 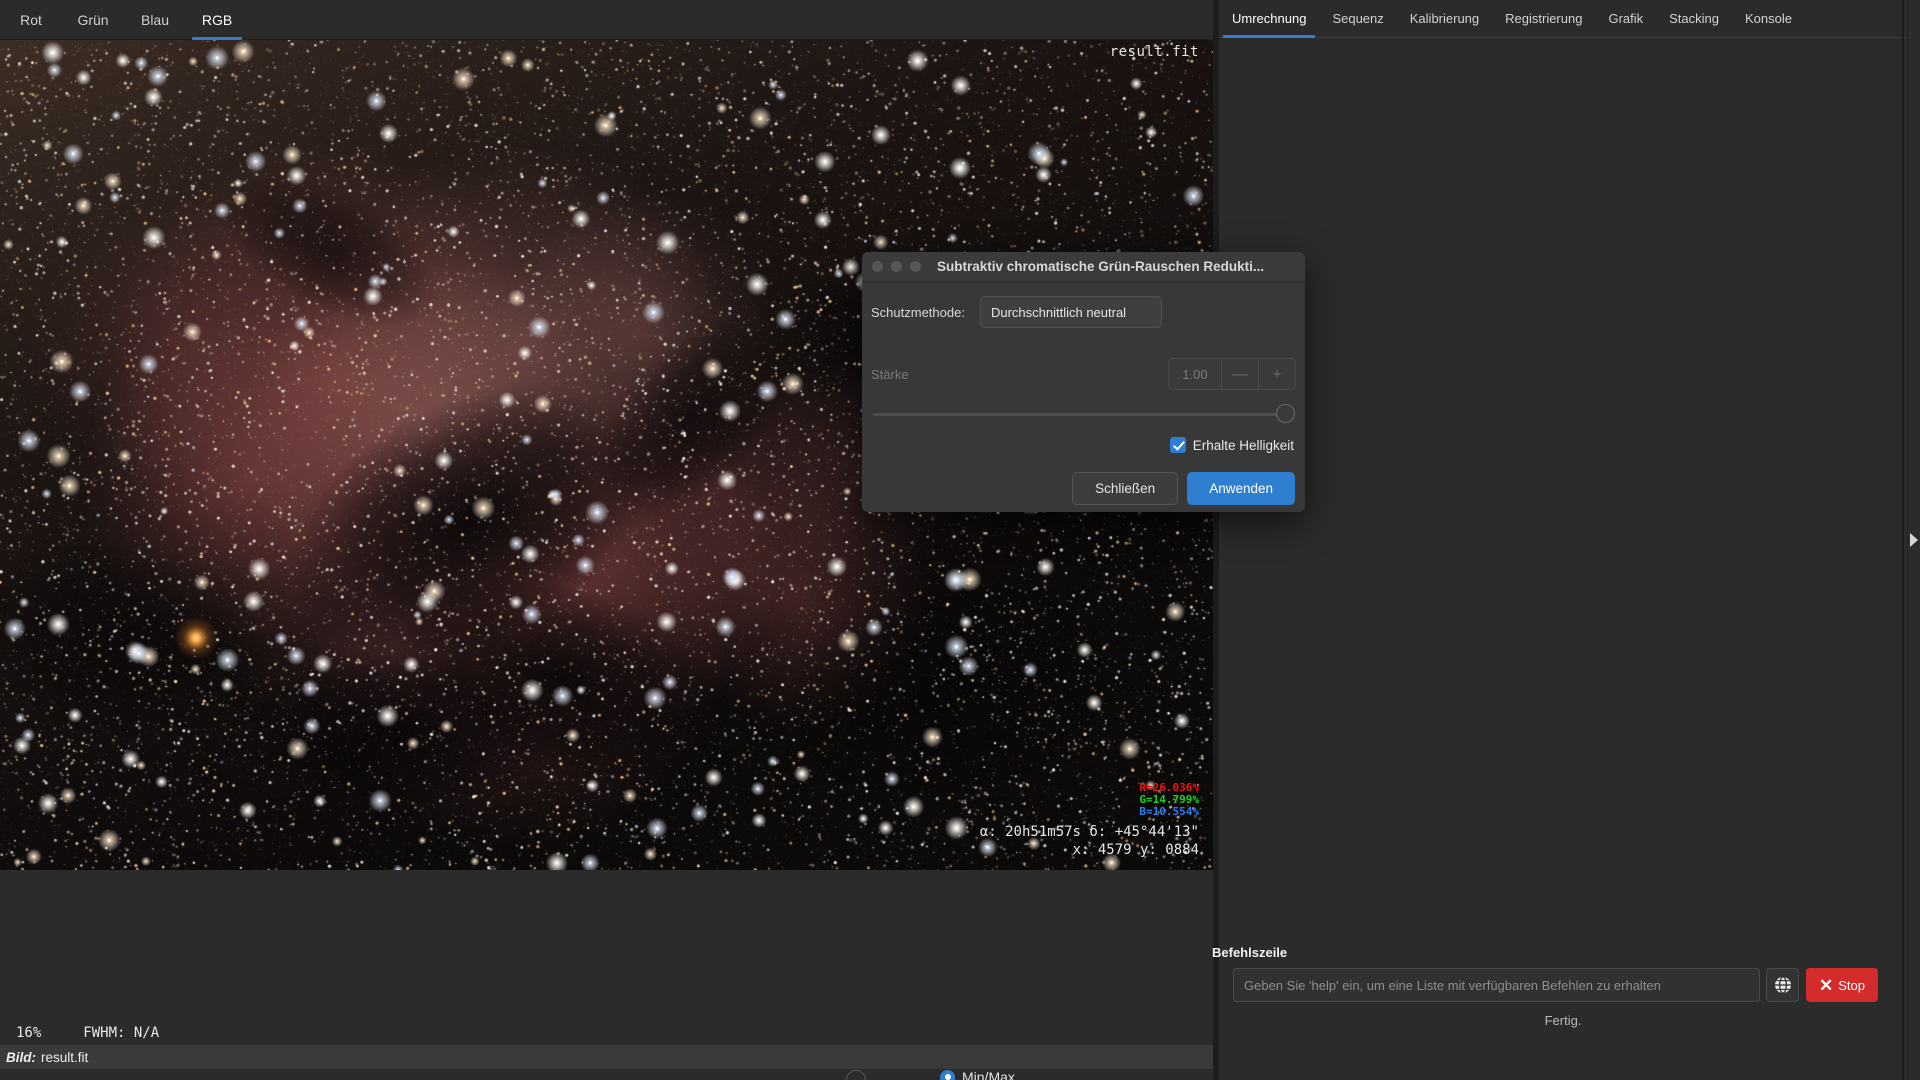 I want to click on checkbox-checked-icon, so click(x=1177, y=445).